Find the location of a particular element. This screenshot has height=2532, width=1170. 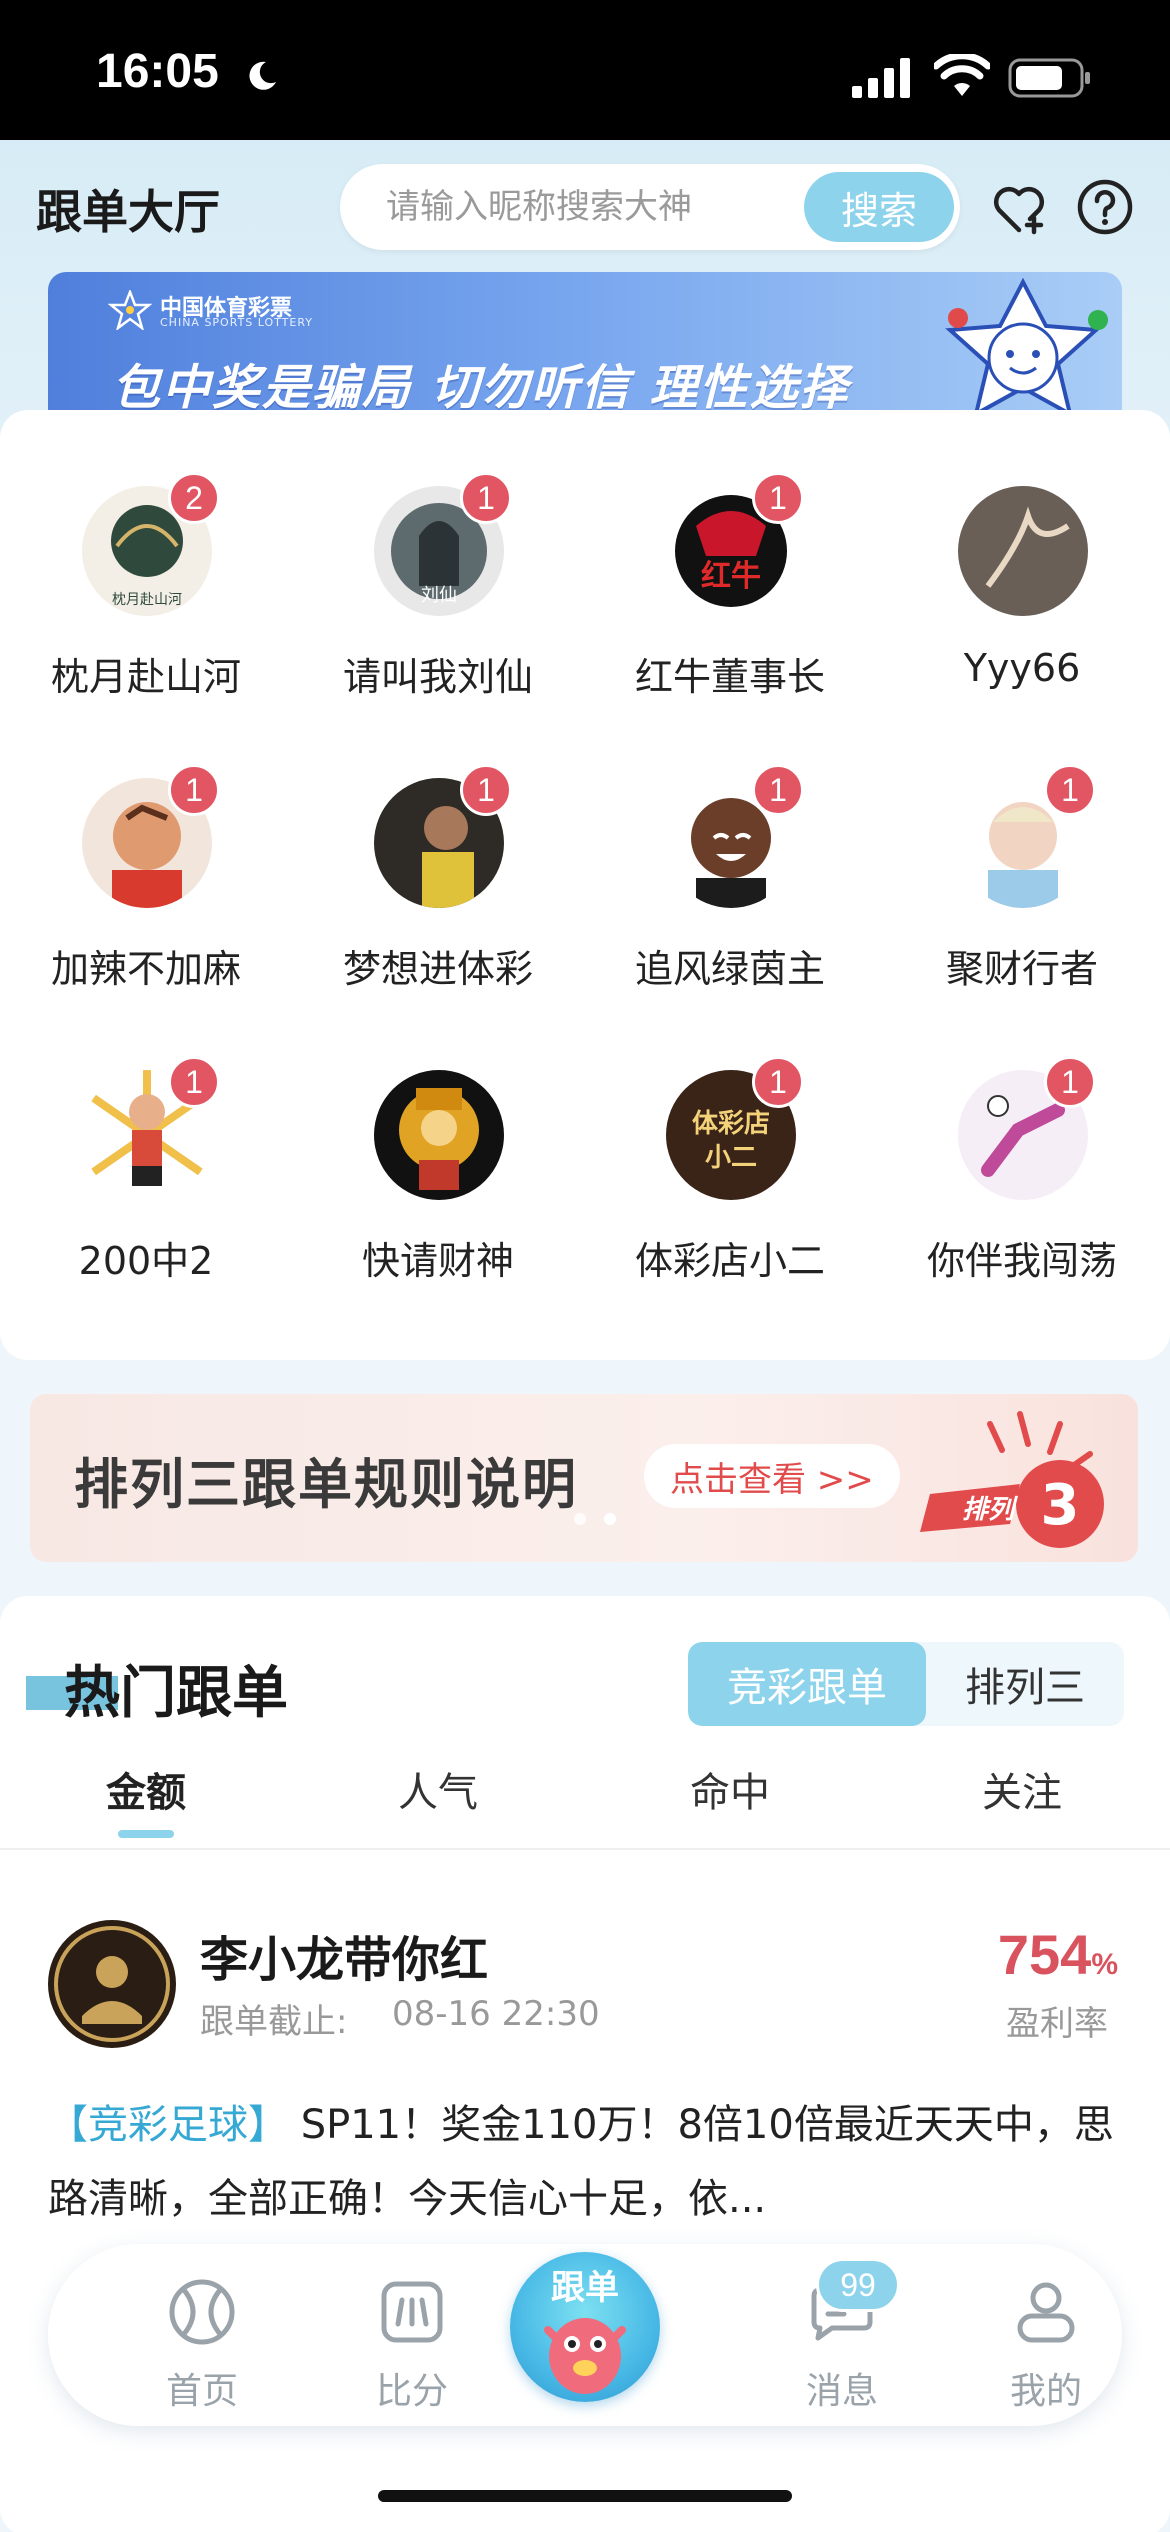

expert-item: 红牛 1 红牛董事长 is located at coordinates (730, 554).